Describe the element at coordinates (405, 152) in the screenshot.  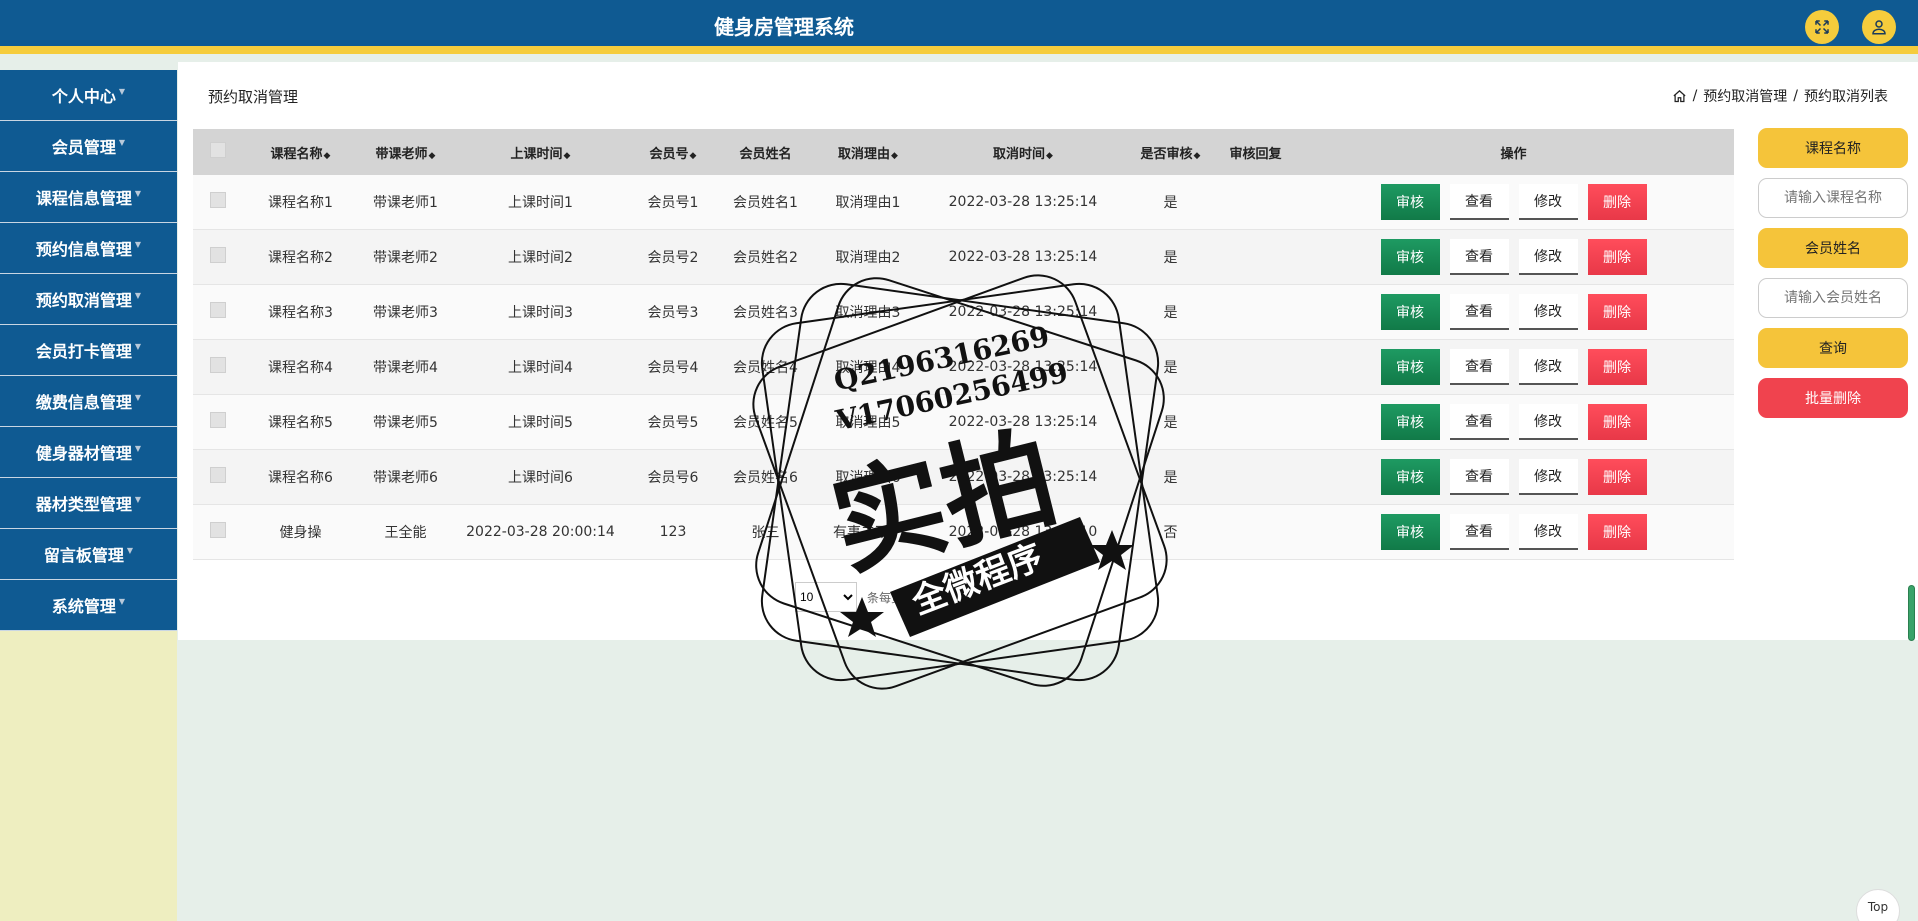
I see `header-teacher: 带课老师◆` at that location.